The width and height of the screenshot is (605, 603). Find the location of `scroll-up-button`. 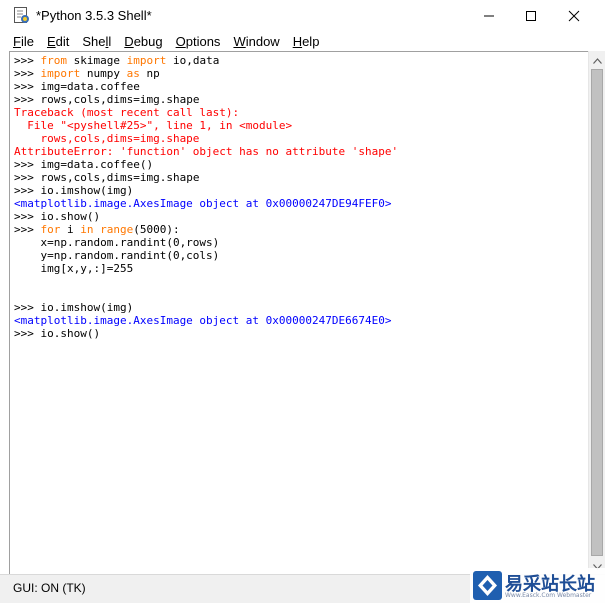

scroll-up-button is located at coordinates (597, 59).